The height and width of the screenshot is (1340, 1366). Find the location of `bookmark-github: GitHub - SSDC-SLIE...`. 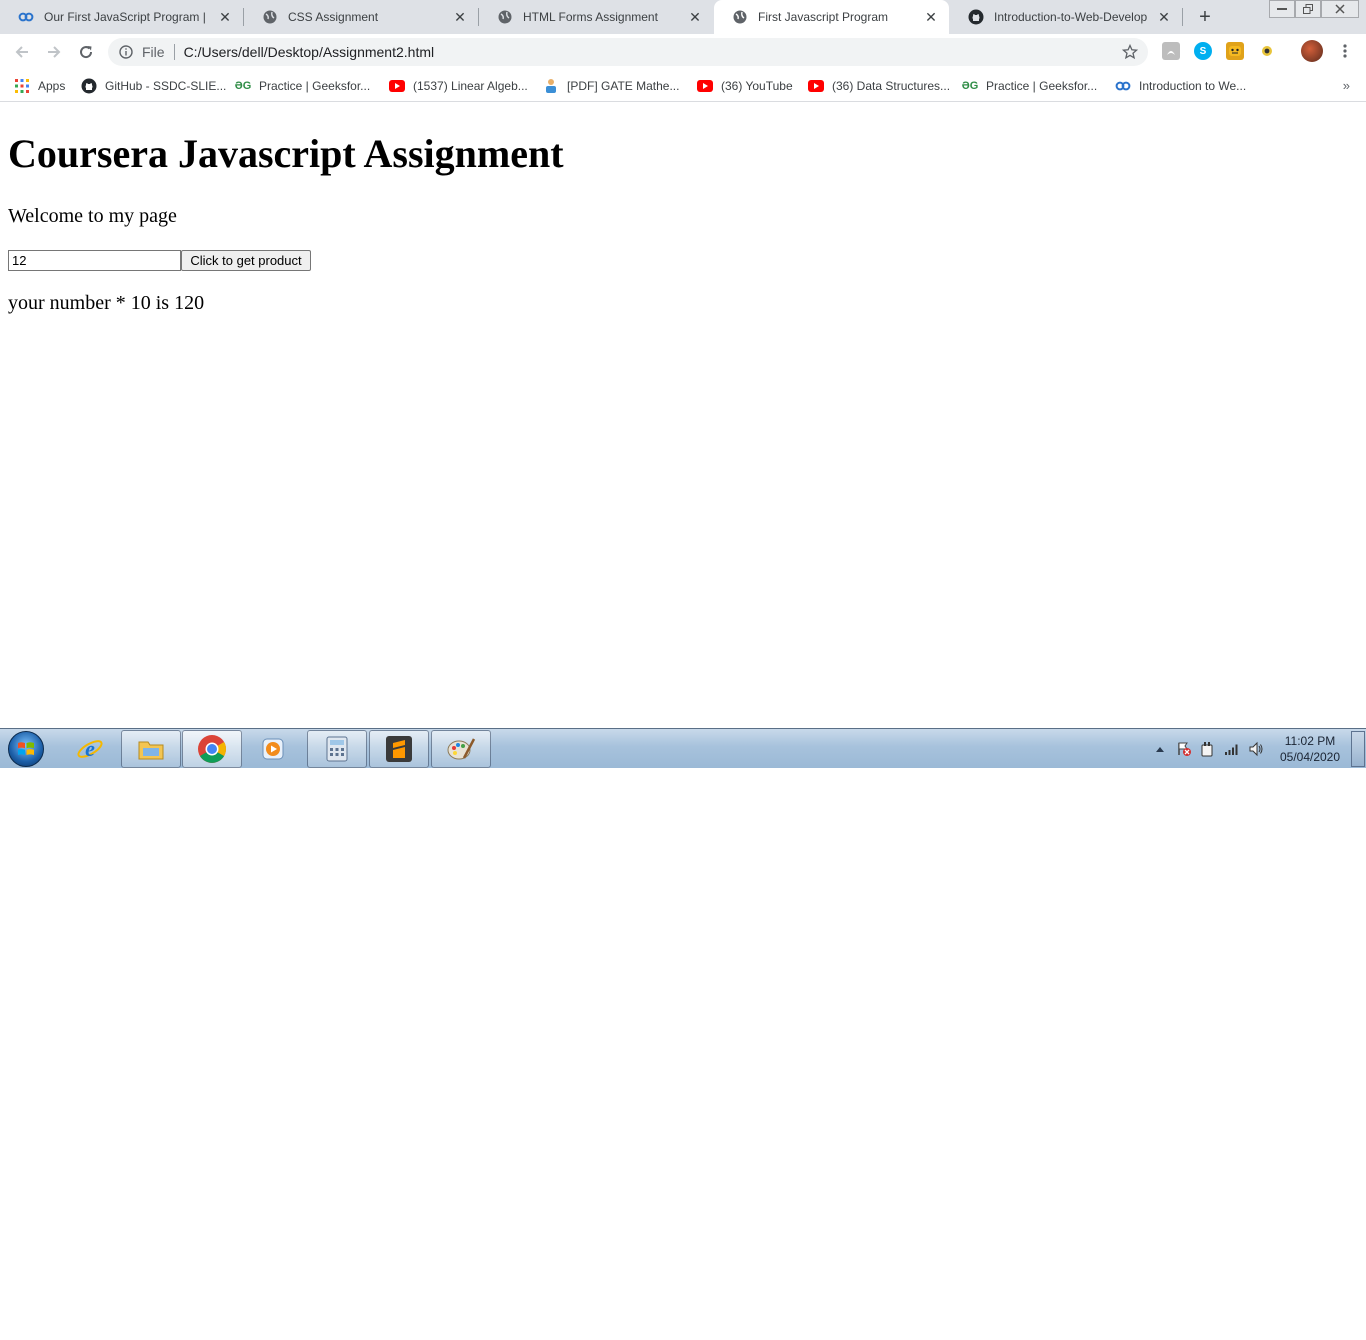

bookmark-github: GitHub - SSDC-SLIE... is located at coordinates (153, 86).